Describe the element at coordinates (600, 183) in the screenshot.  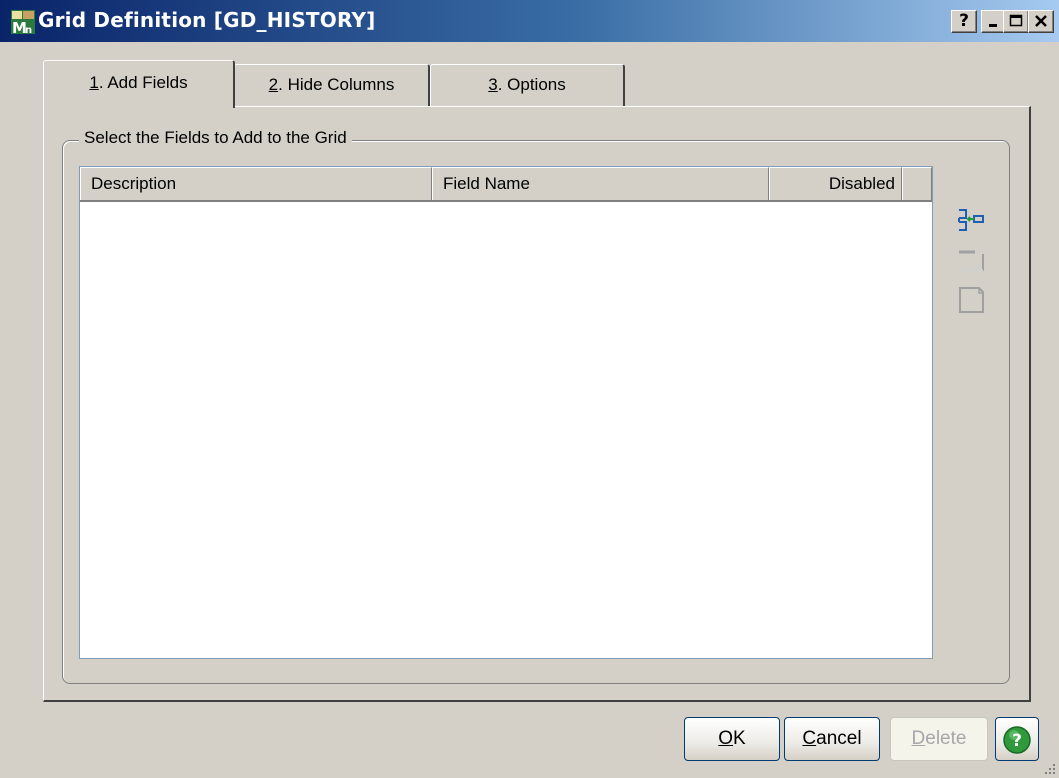
I see `column-header-field-name: Field Name` at that location.